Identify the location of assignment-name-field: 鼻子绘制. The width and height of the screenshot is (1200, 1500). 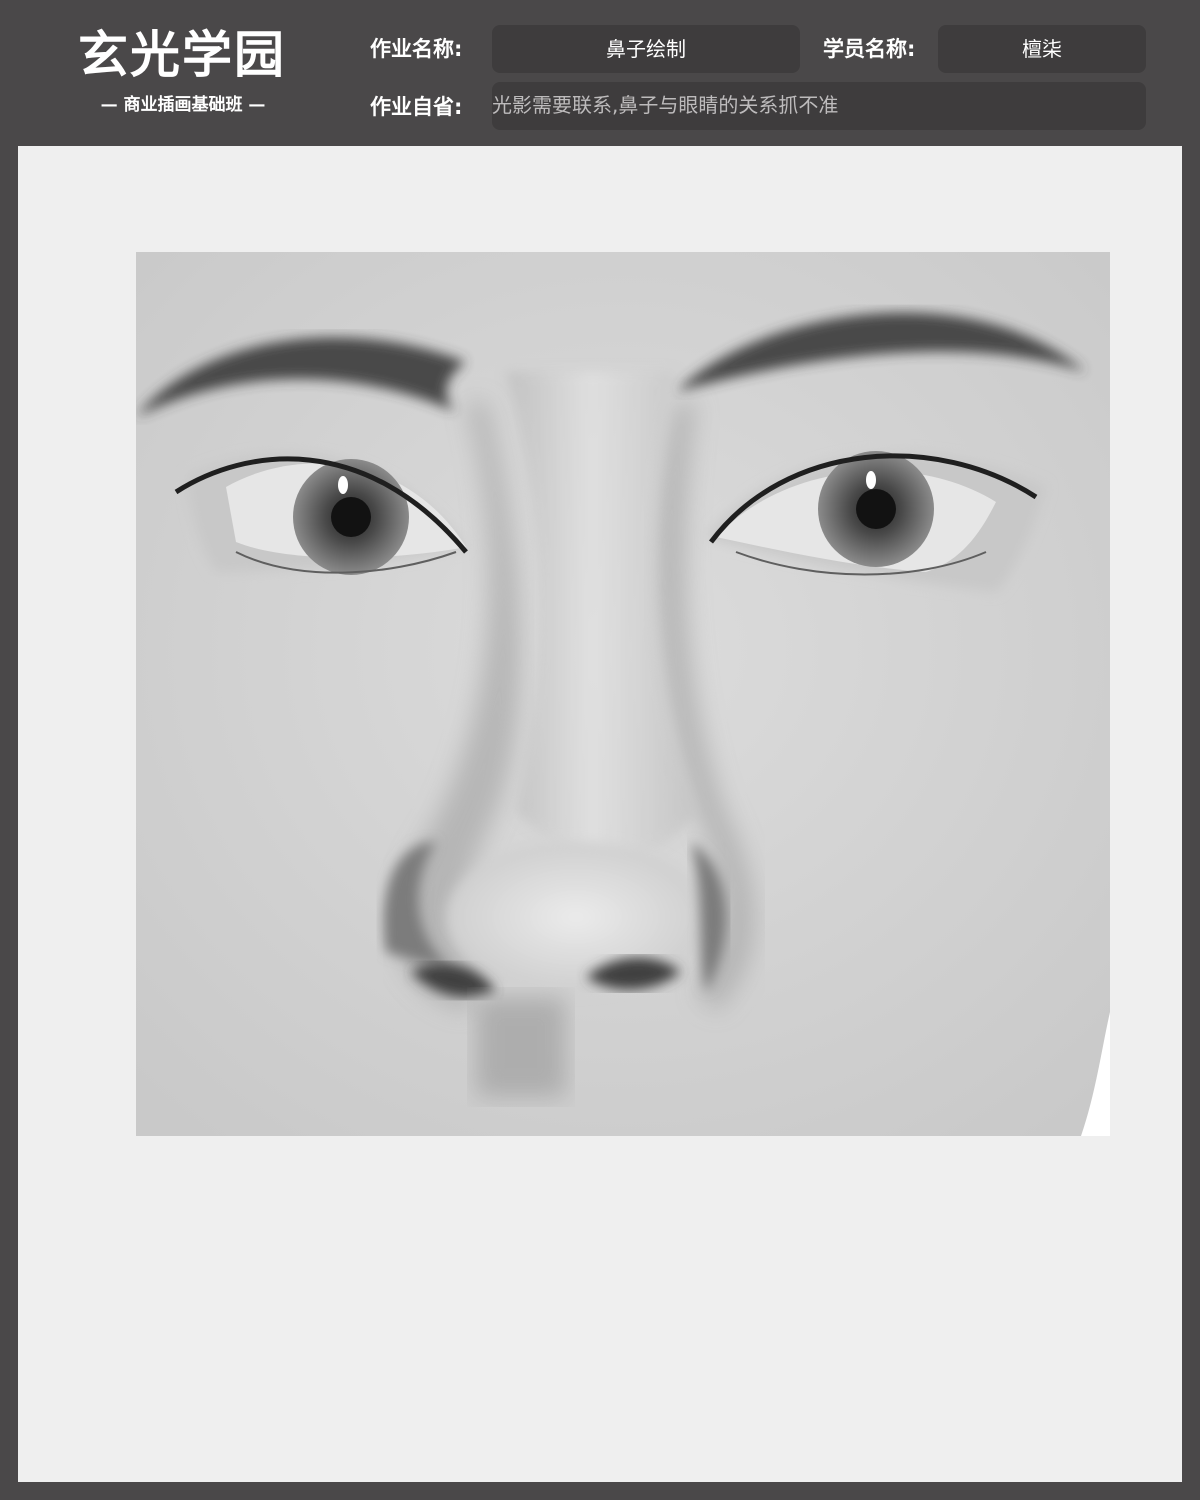
(646, 49).